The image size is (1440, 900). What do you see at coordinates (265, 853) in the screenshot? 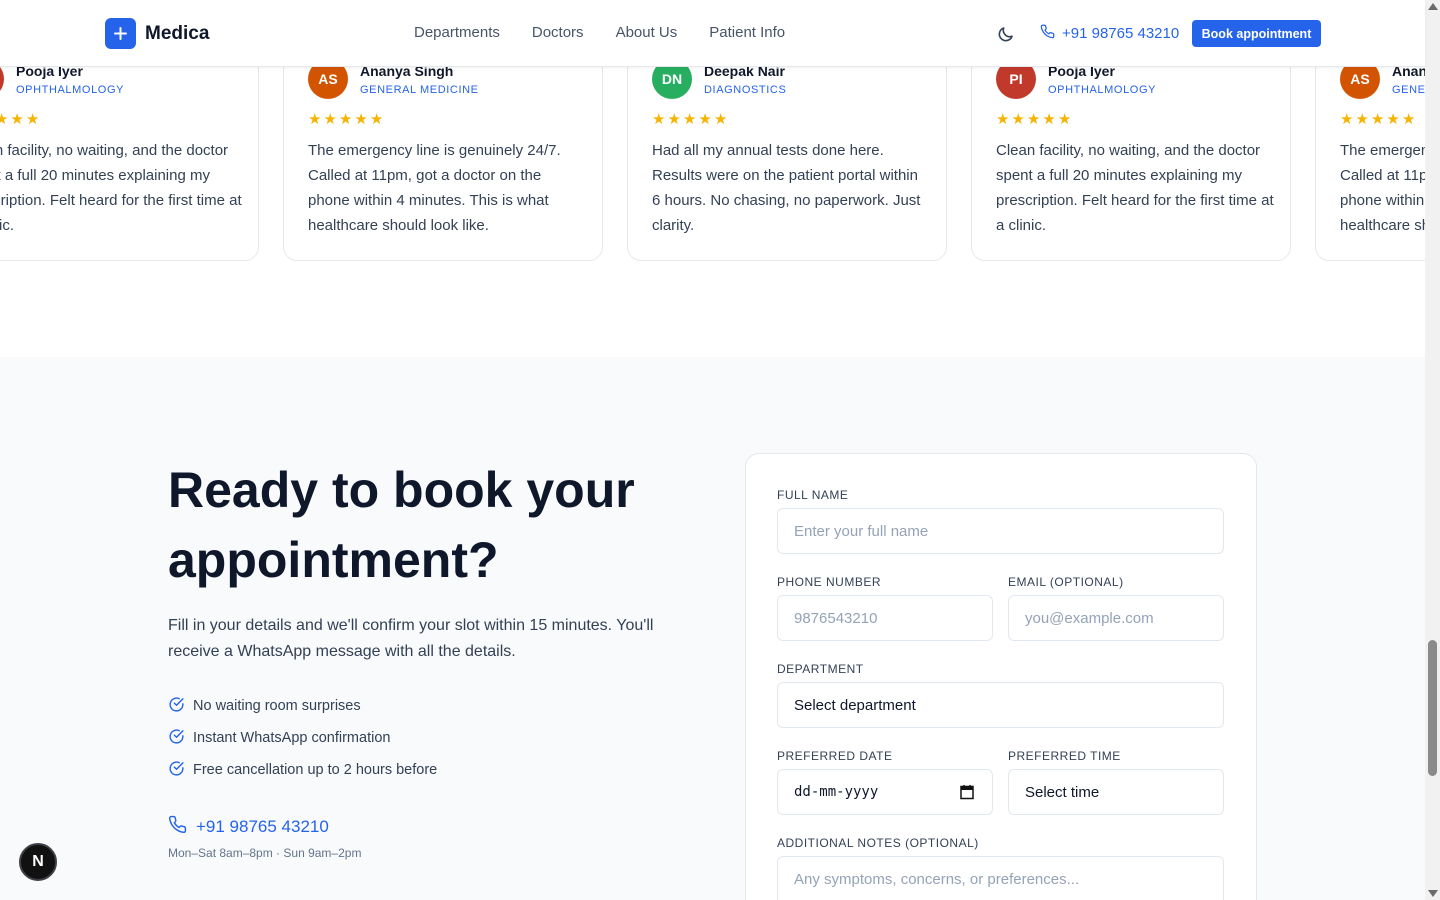
I see `opening-hours: Mon–Sat 8am–8pm · Sun 9am–2pm` at bounding box center [265, 853].